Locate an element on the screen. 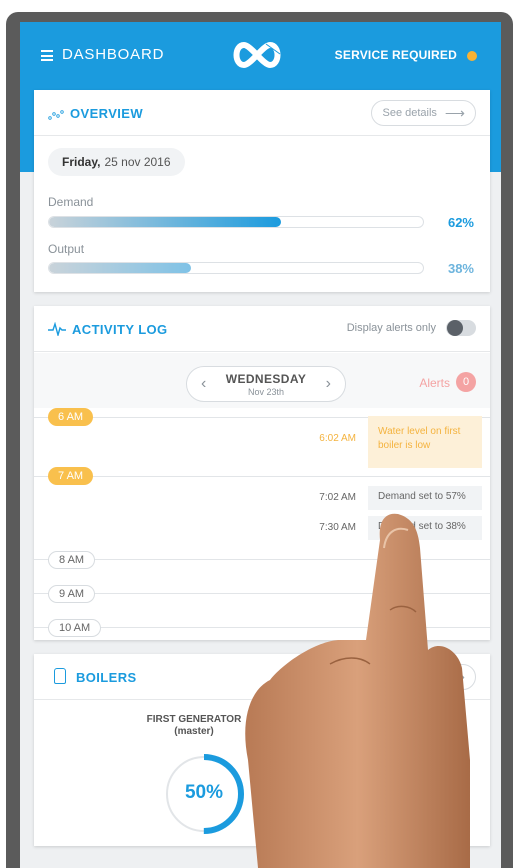  overview-details-button: See details ⟶ is located at coordinates (423, 113).